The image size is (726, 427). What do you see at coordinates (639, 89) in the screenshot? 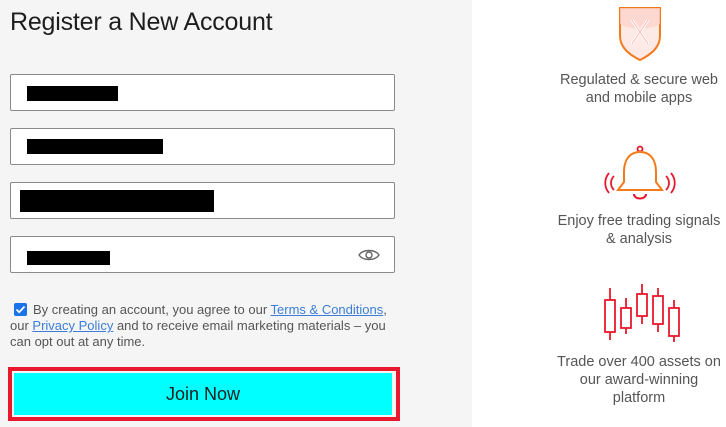
I see `feature-regulated: Regulated & secure web and mobile apps` at bounding box center [639, 89].